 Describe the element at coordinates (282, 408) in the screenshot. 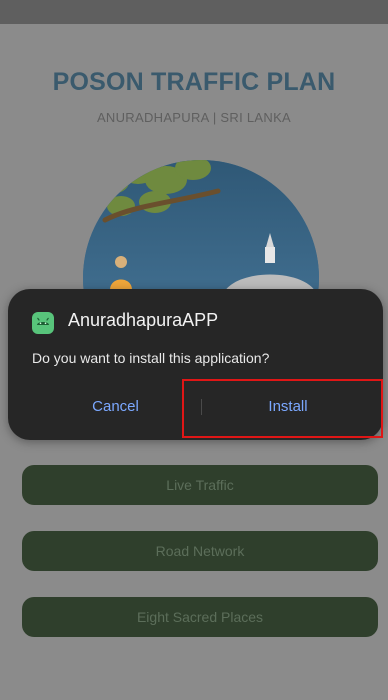

I see `install-highlight` at that location.